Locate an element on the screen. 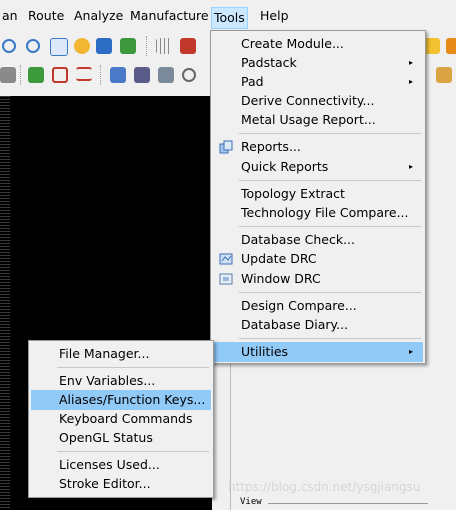 The image size is (456, 510). menu-item-padstack: Padstack ▸ is located at coordinates (318, 63).